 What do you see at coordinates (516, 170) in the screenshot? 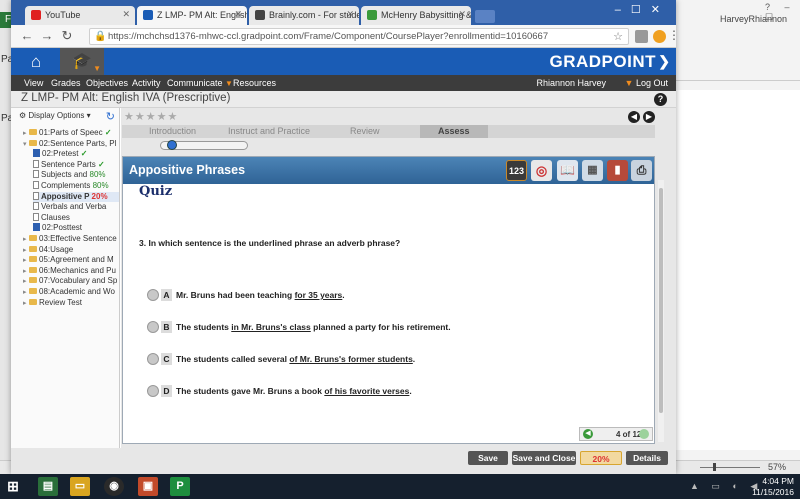
I see `calculator-icon: 123` at bounding box center [516, 170].